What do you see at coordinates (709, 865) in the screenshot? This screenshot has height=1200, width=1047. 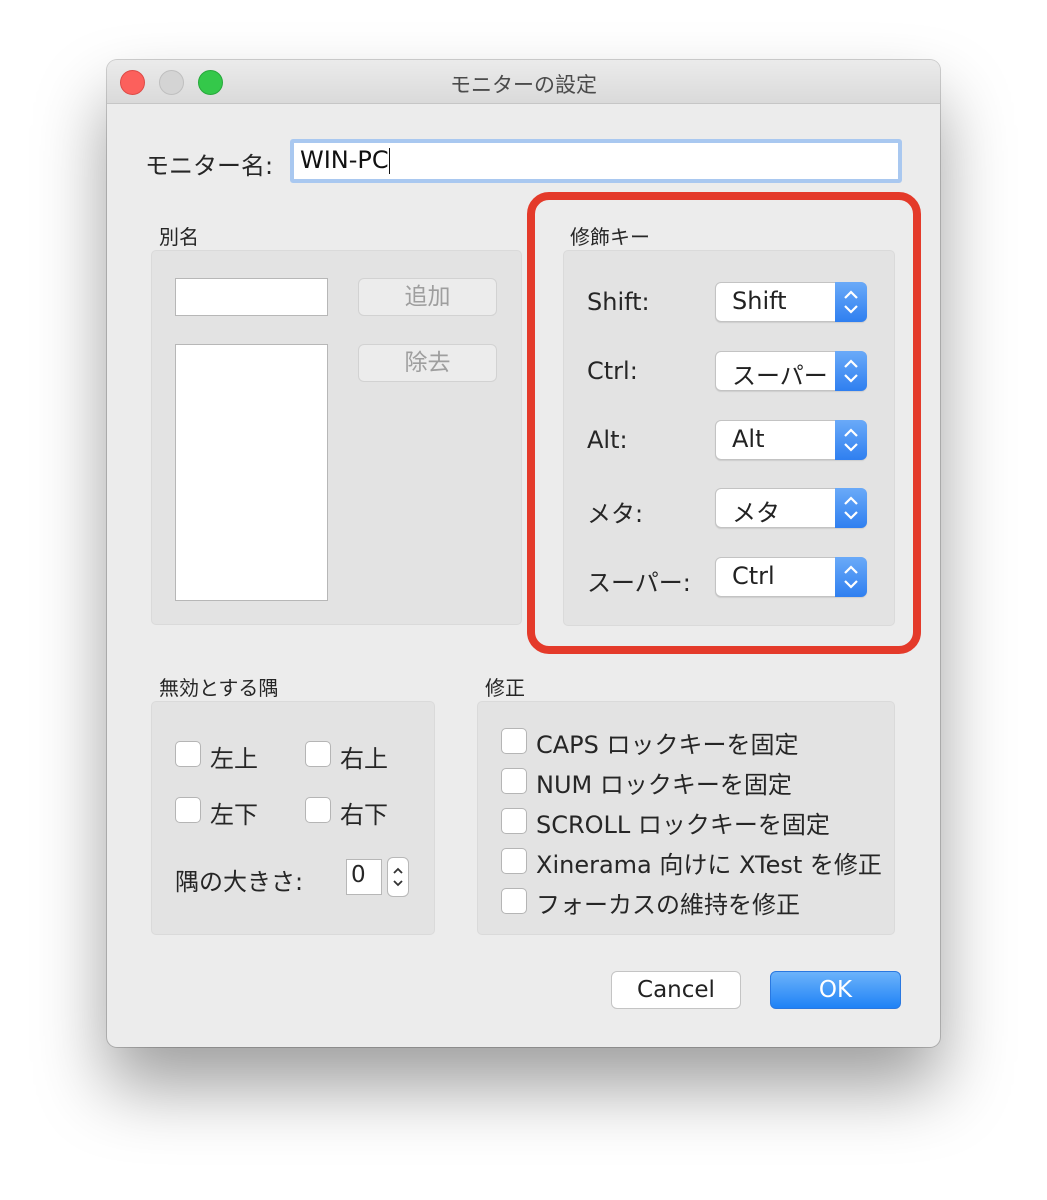 I see `fix-xtest-label: Xinerama 向けに XTest を修正` at bounding box center [709, 865].